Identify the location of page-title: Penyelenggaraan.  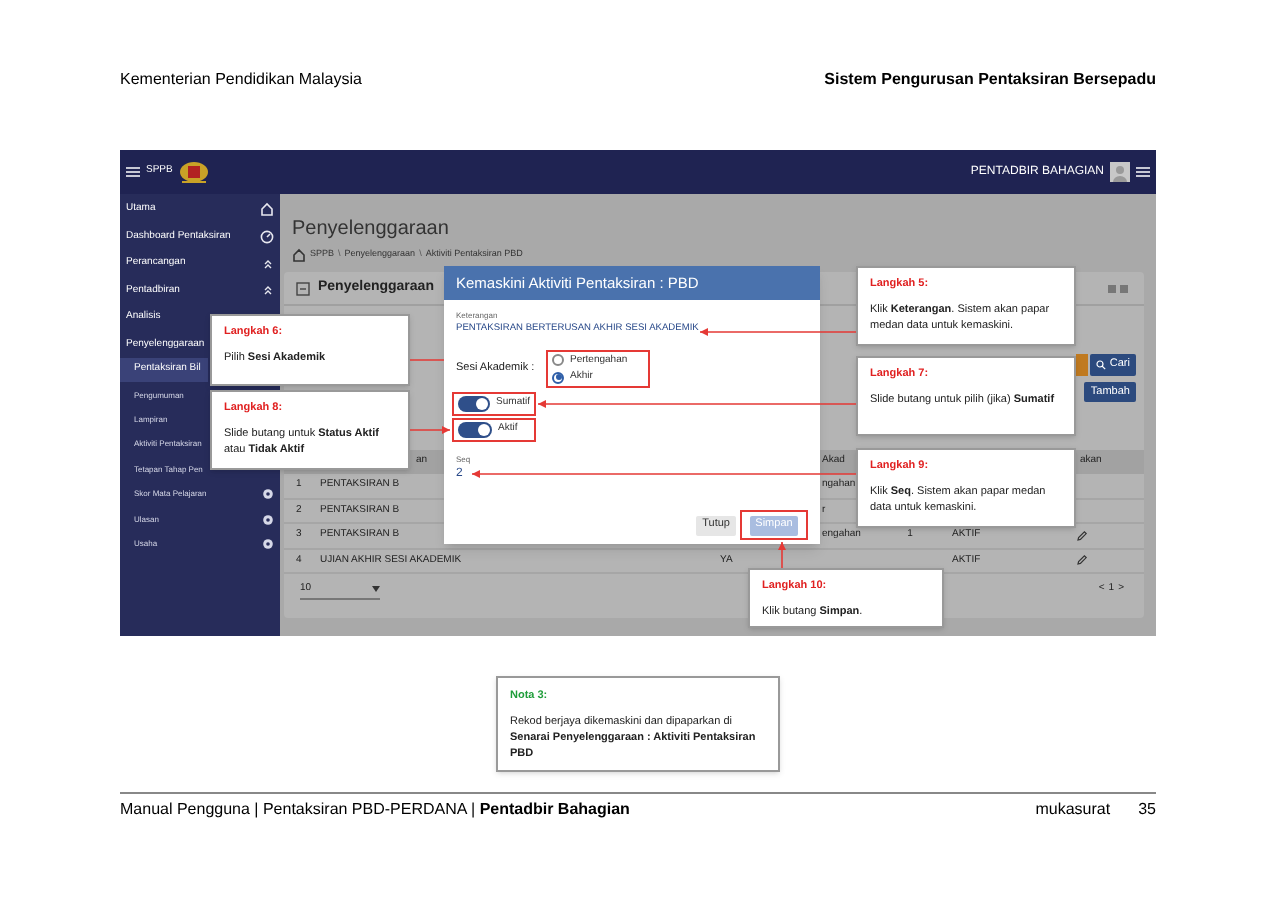
(370, 229).